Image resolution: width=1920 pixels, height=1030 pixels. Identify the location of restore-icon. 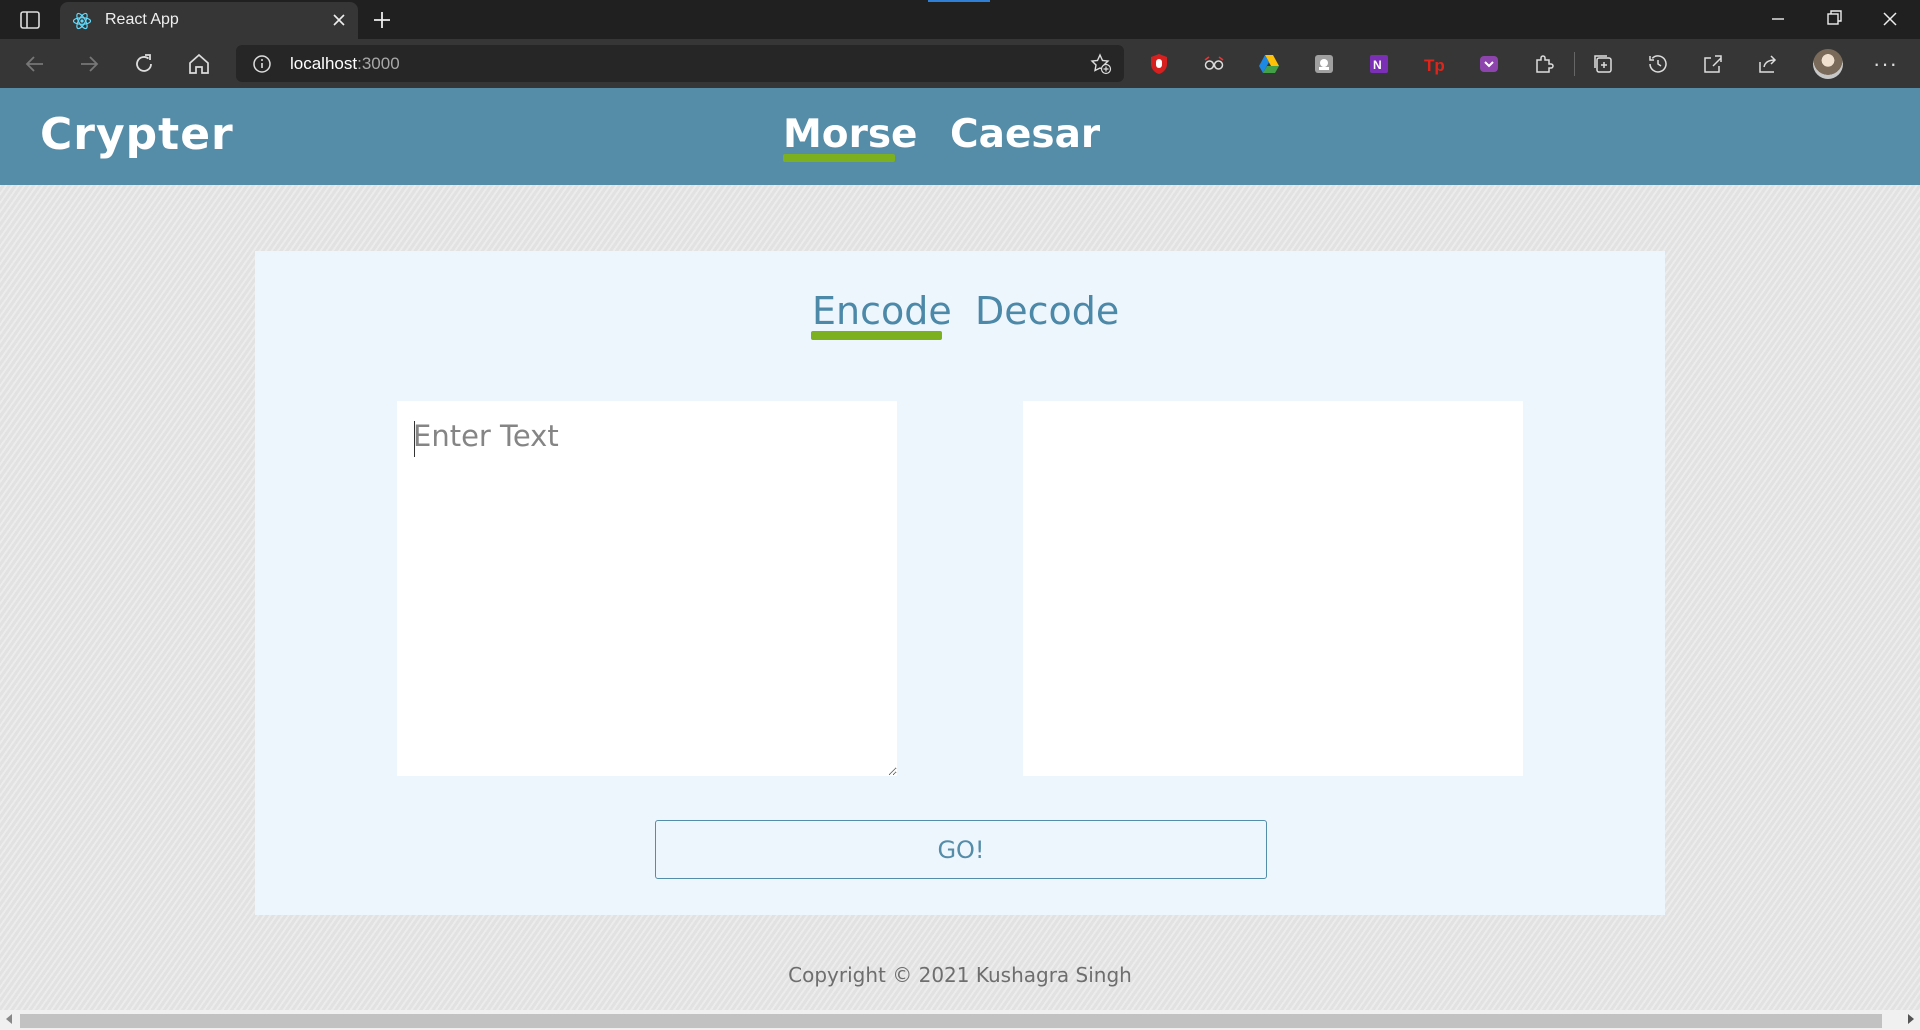
(1834, 19).